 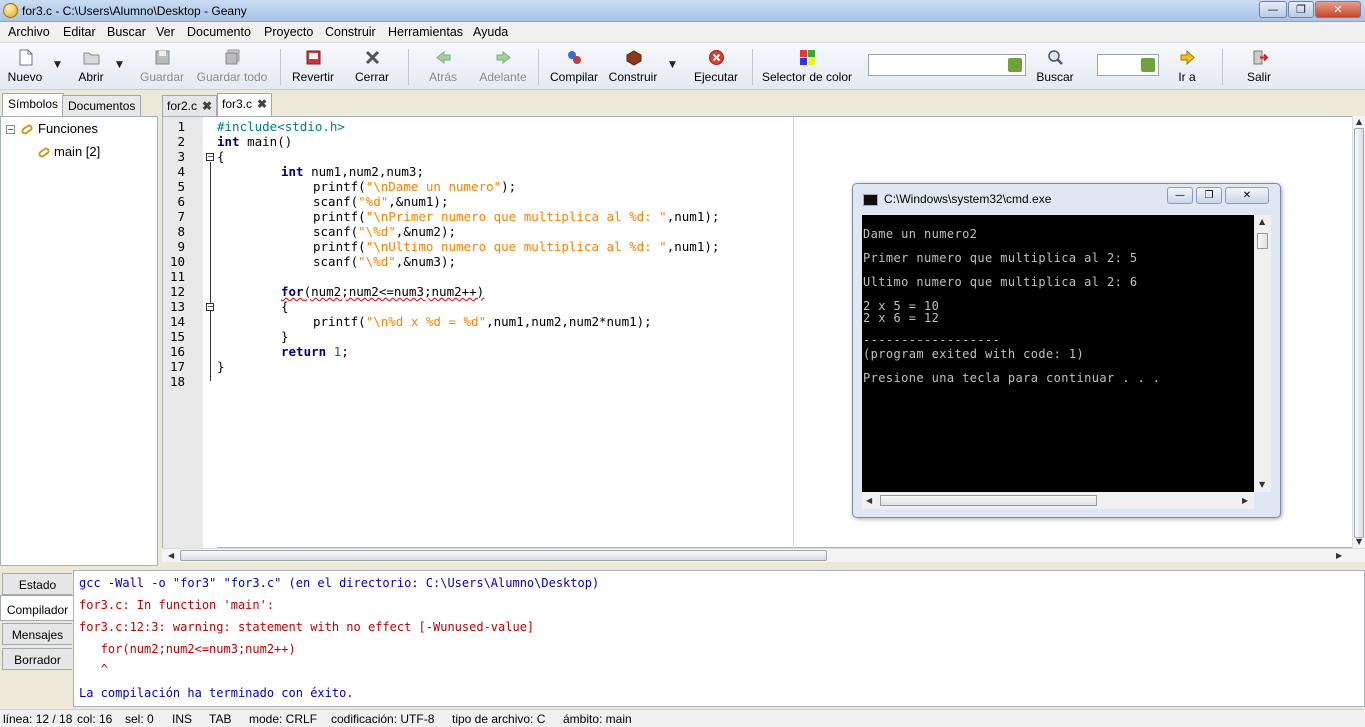 I want to click on sidebar-tabs: Símbolos Documentos, so click(x=80, y=104).